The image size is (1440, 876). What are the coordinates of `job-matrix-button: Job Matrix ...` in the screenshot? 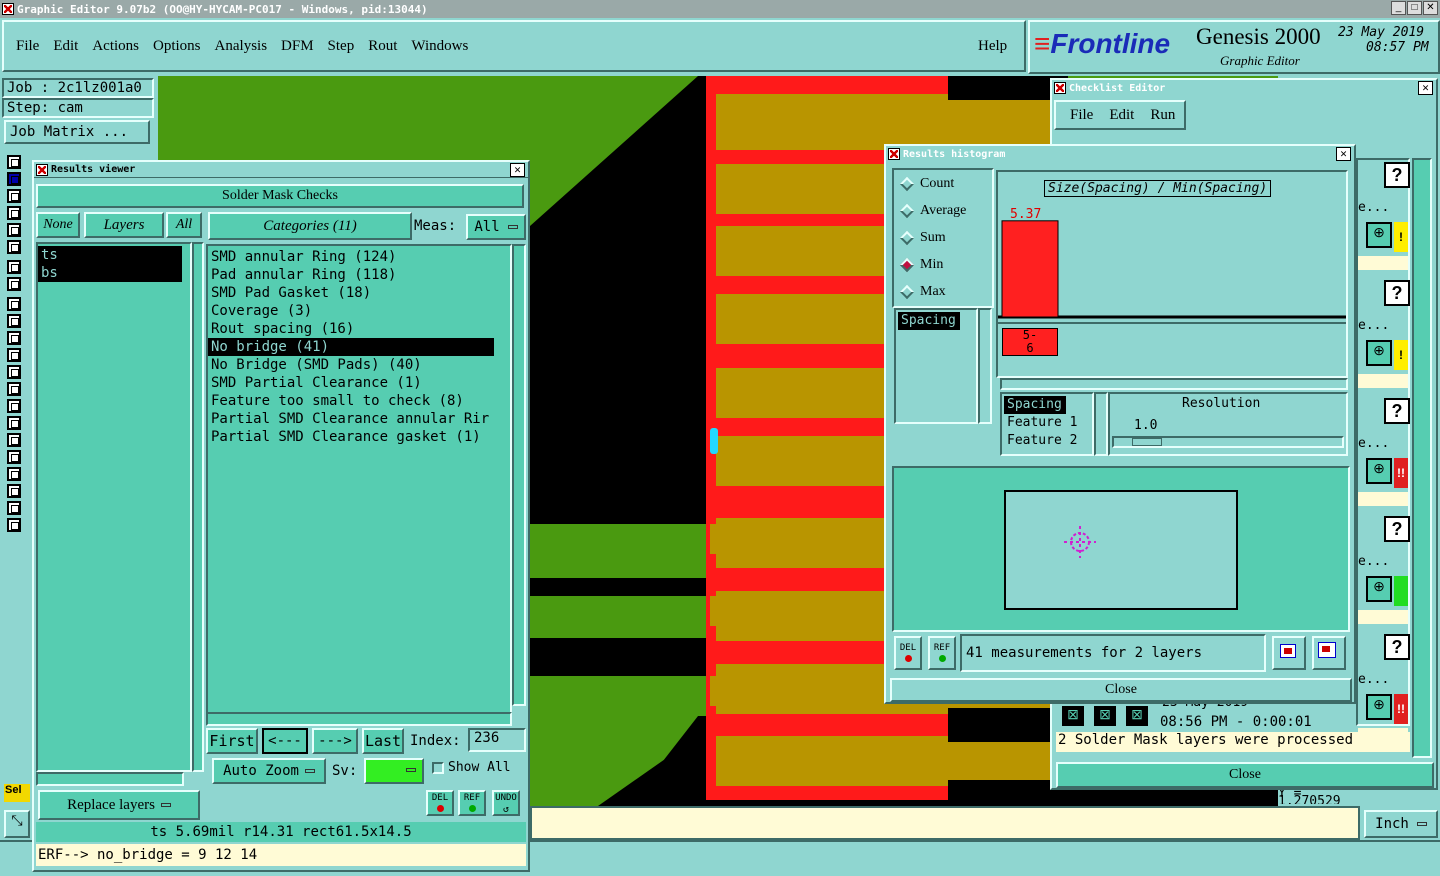 It's located at (77, 132).